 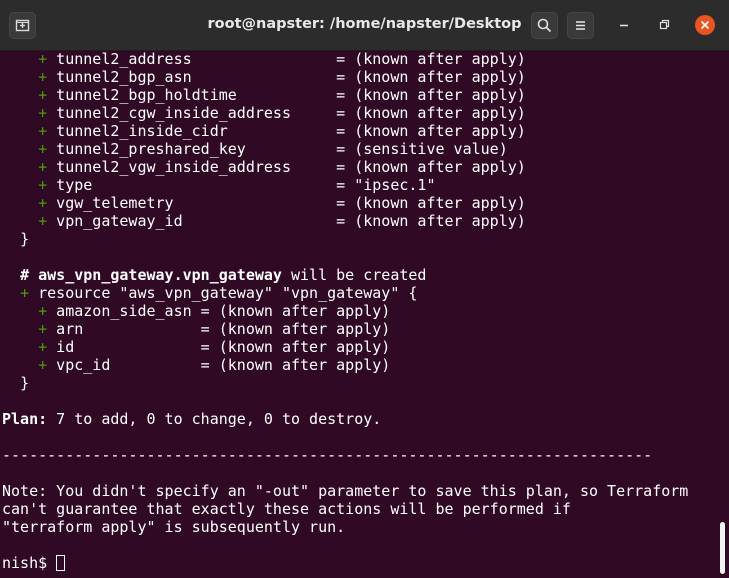 I want to click on close-button, so click(x=705, y=25).